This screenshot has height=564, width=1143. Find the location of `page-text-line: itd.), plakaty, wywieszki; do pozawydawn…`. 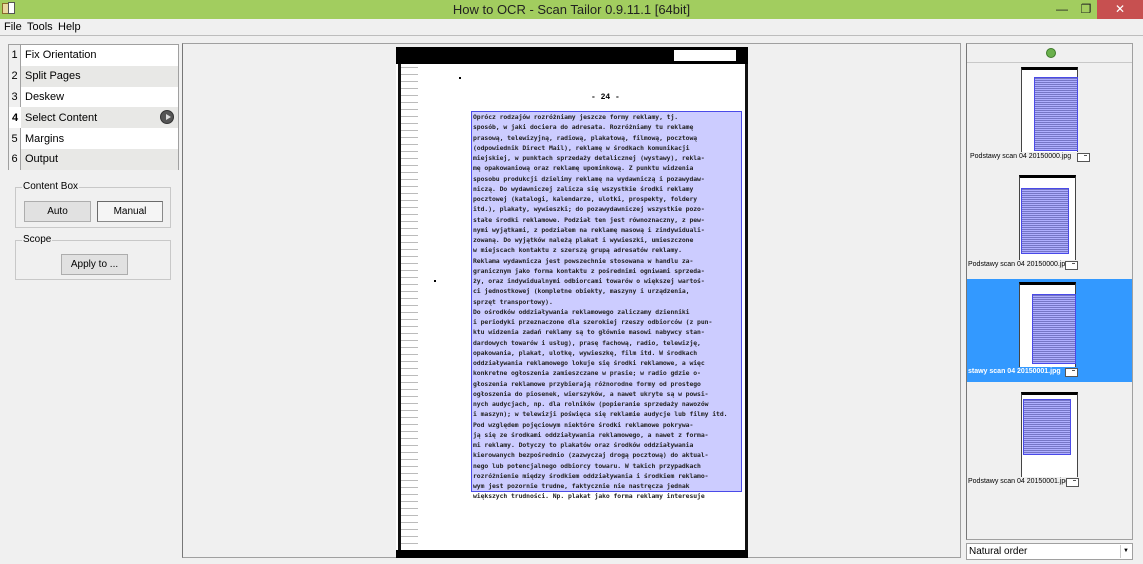

page-text-line: itd.), plakaty, wywieszki; do pozawydawn… is located at coordinates (589, 209).